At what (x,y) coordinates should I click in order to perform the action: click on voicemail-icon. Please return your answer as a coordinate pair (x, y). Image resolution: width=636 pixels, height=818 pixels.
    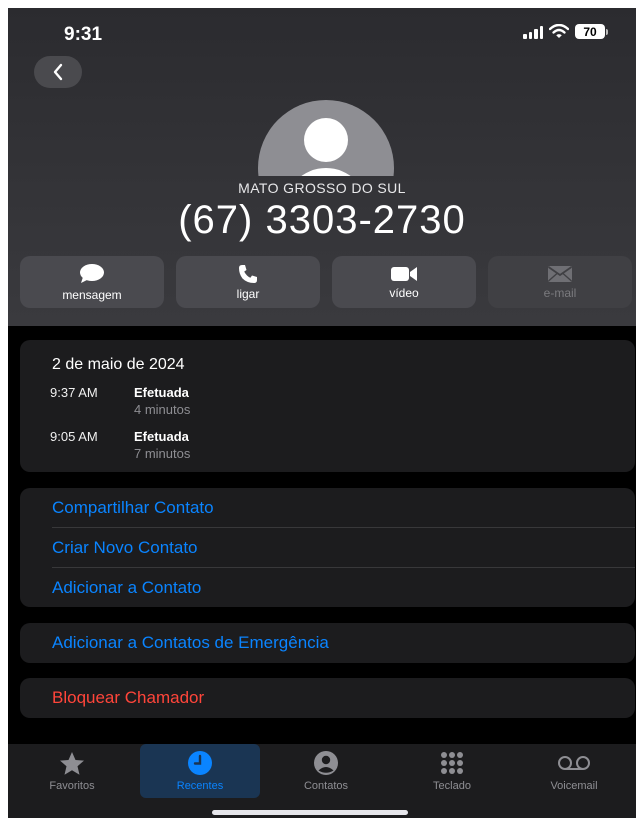
    Looking at the image, I should click on (574, 763).